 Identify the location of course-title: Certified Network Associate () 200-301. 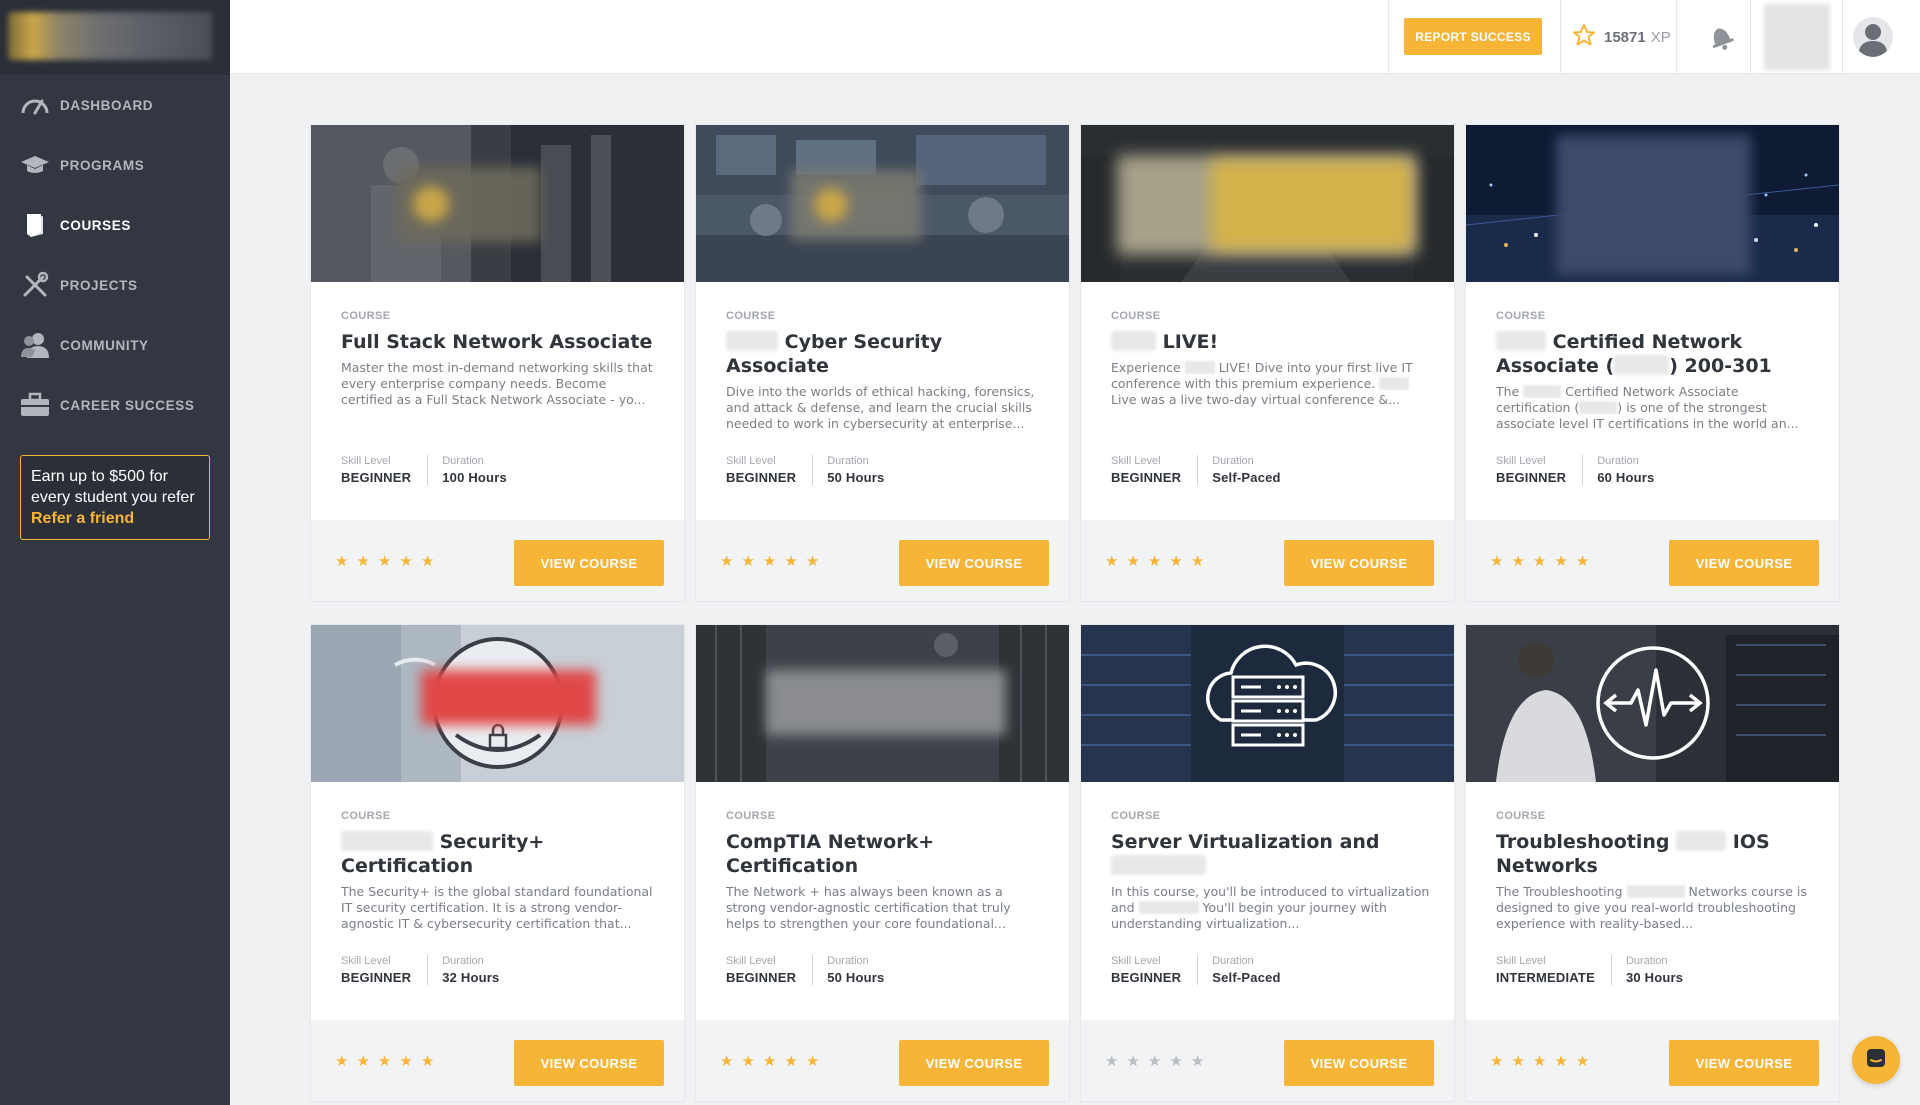
(1656, 354).